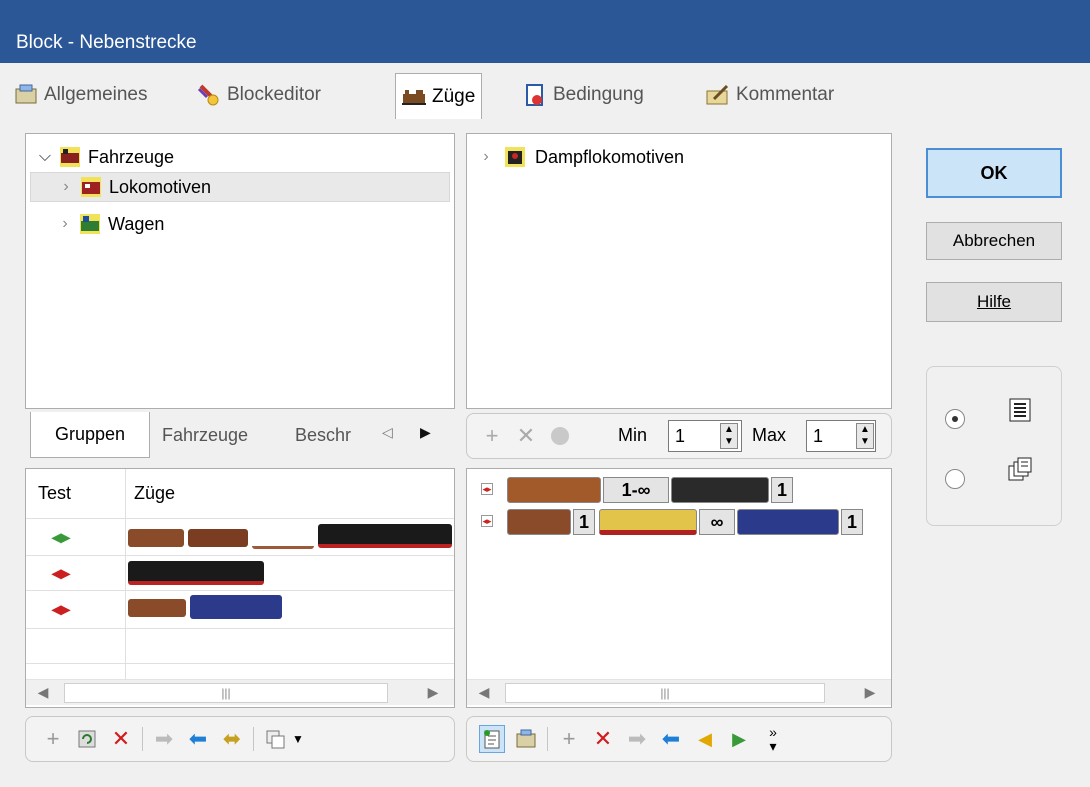 Image resolution: width=1090 pixels, height=787 pixels. I want to click on move-right-icon: ▶, so click(739, 739).